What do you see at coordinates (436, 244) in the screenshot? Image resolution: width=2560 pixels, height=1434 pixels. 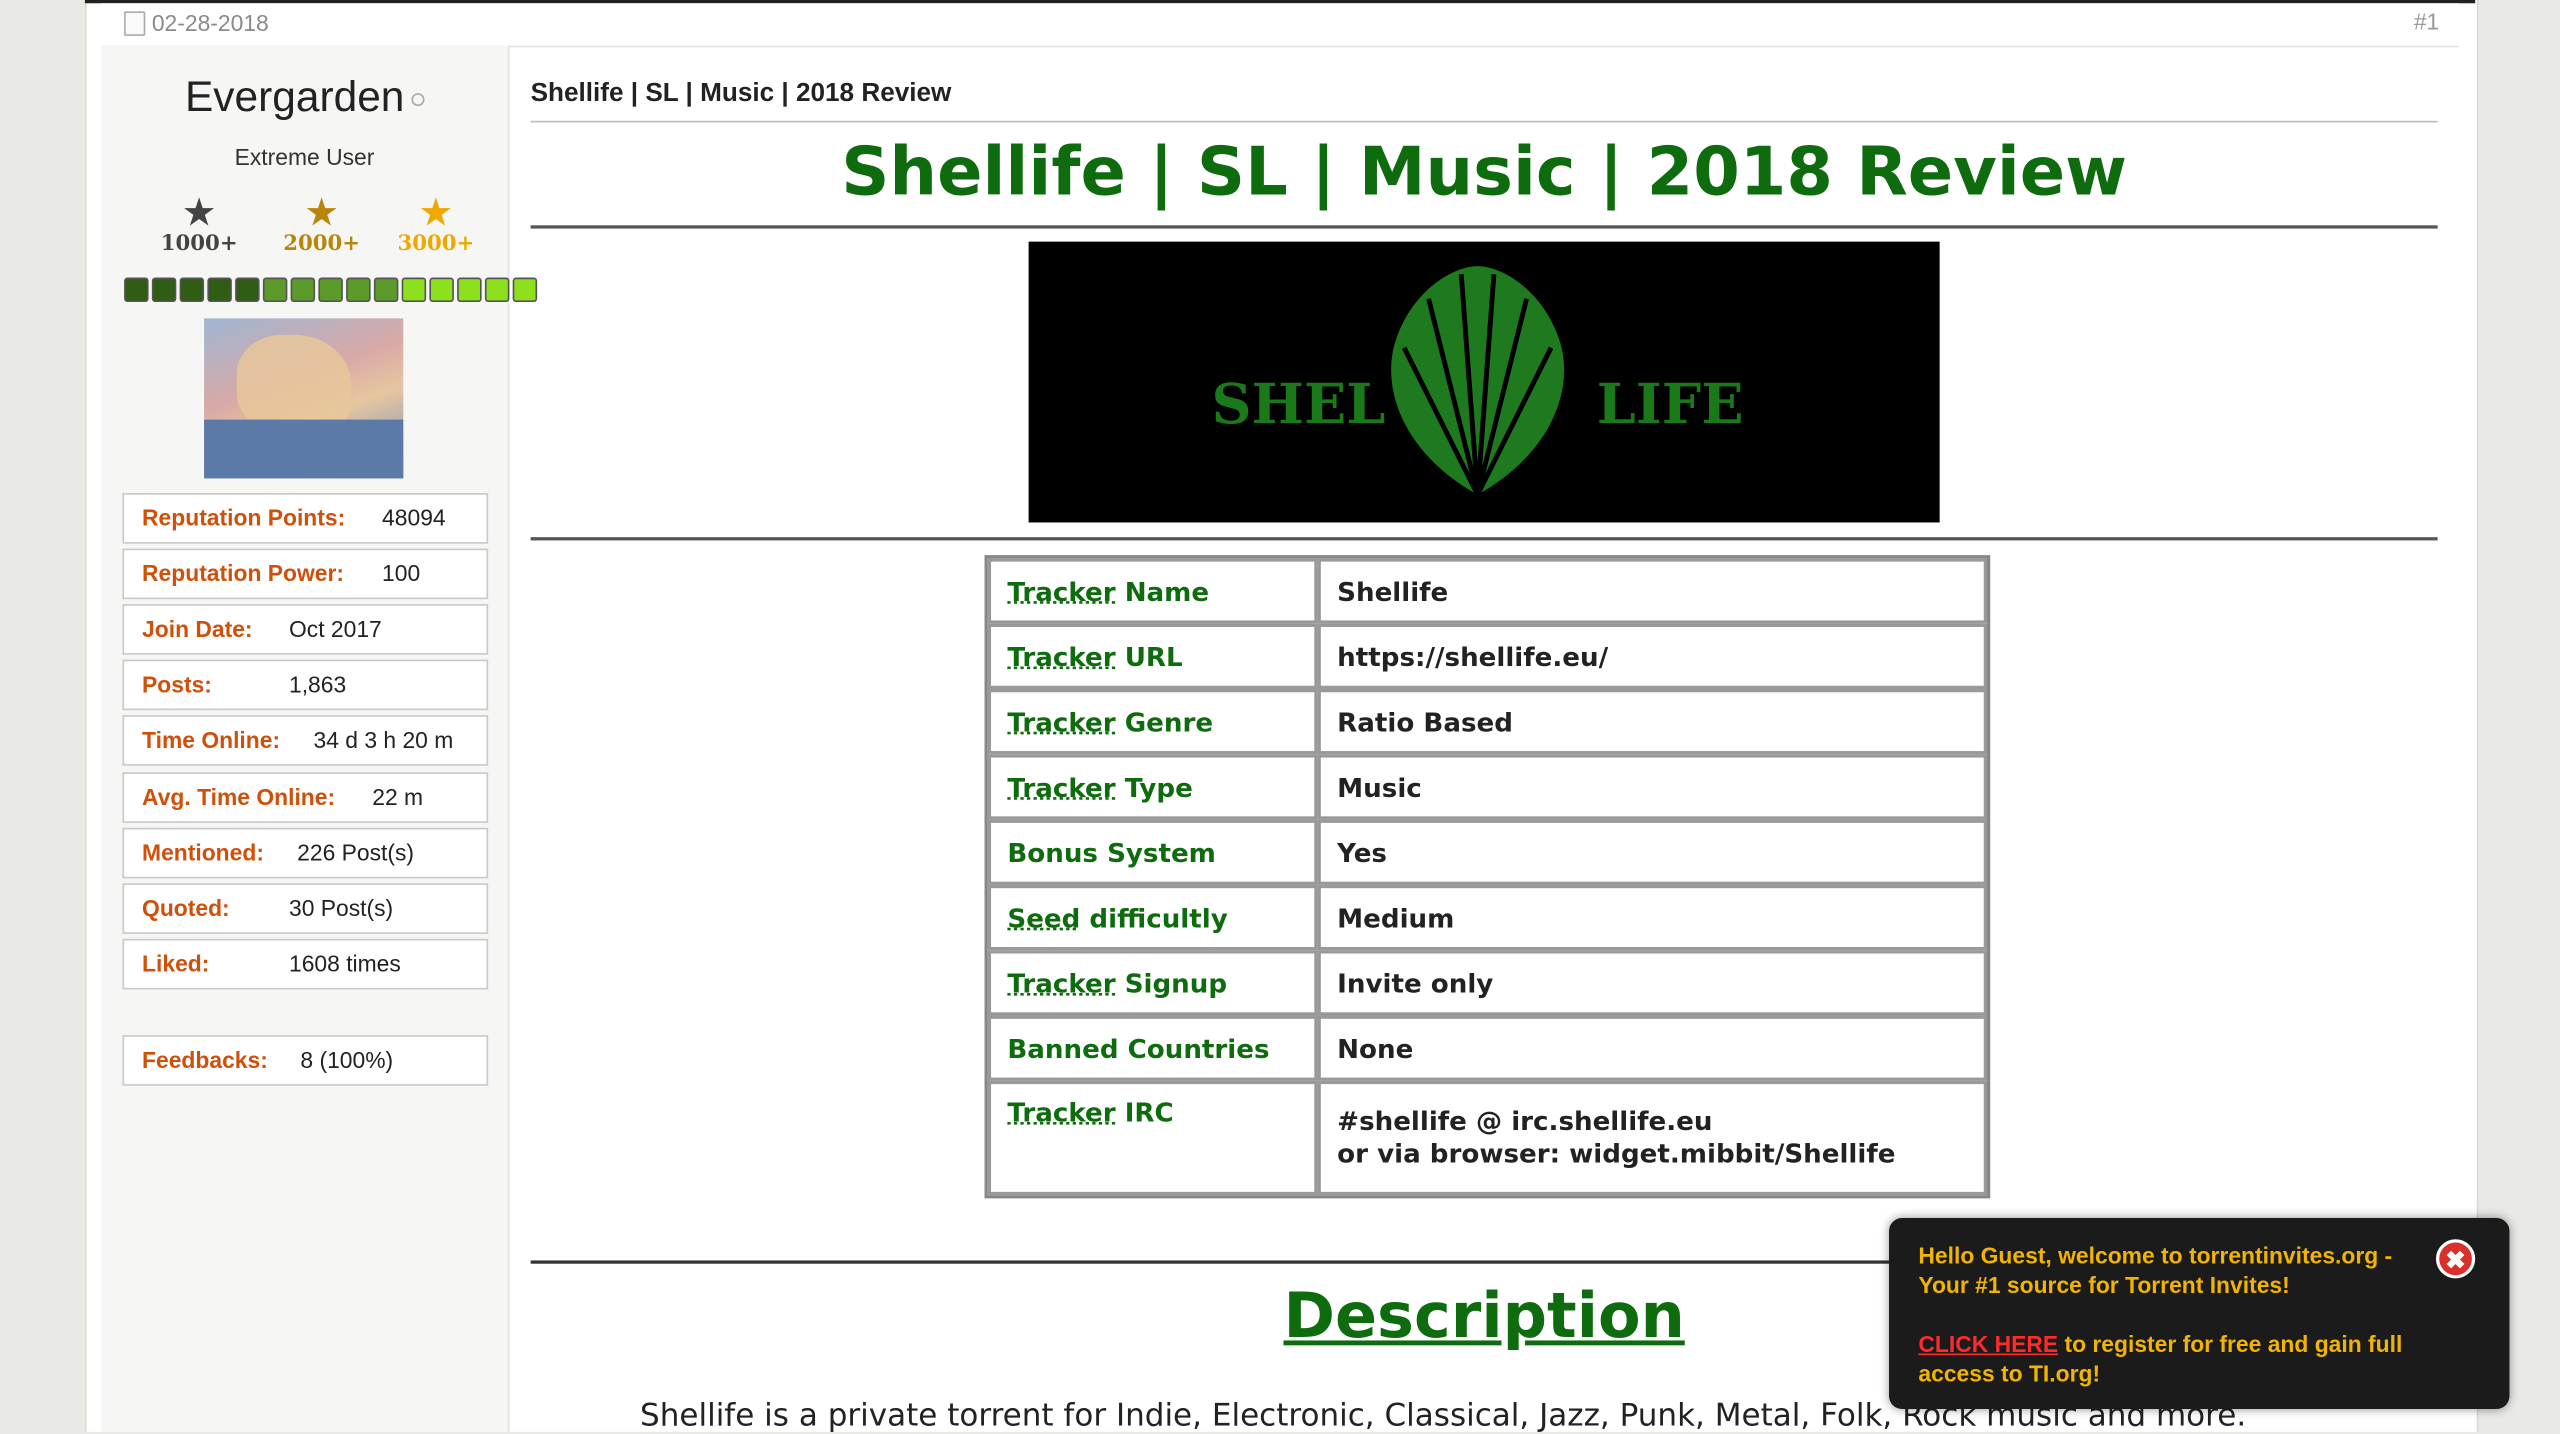 I see `award-label: 3000+` at bounding box center [436, 244].